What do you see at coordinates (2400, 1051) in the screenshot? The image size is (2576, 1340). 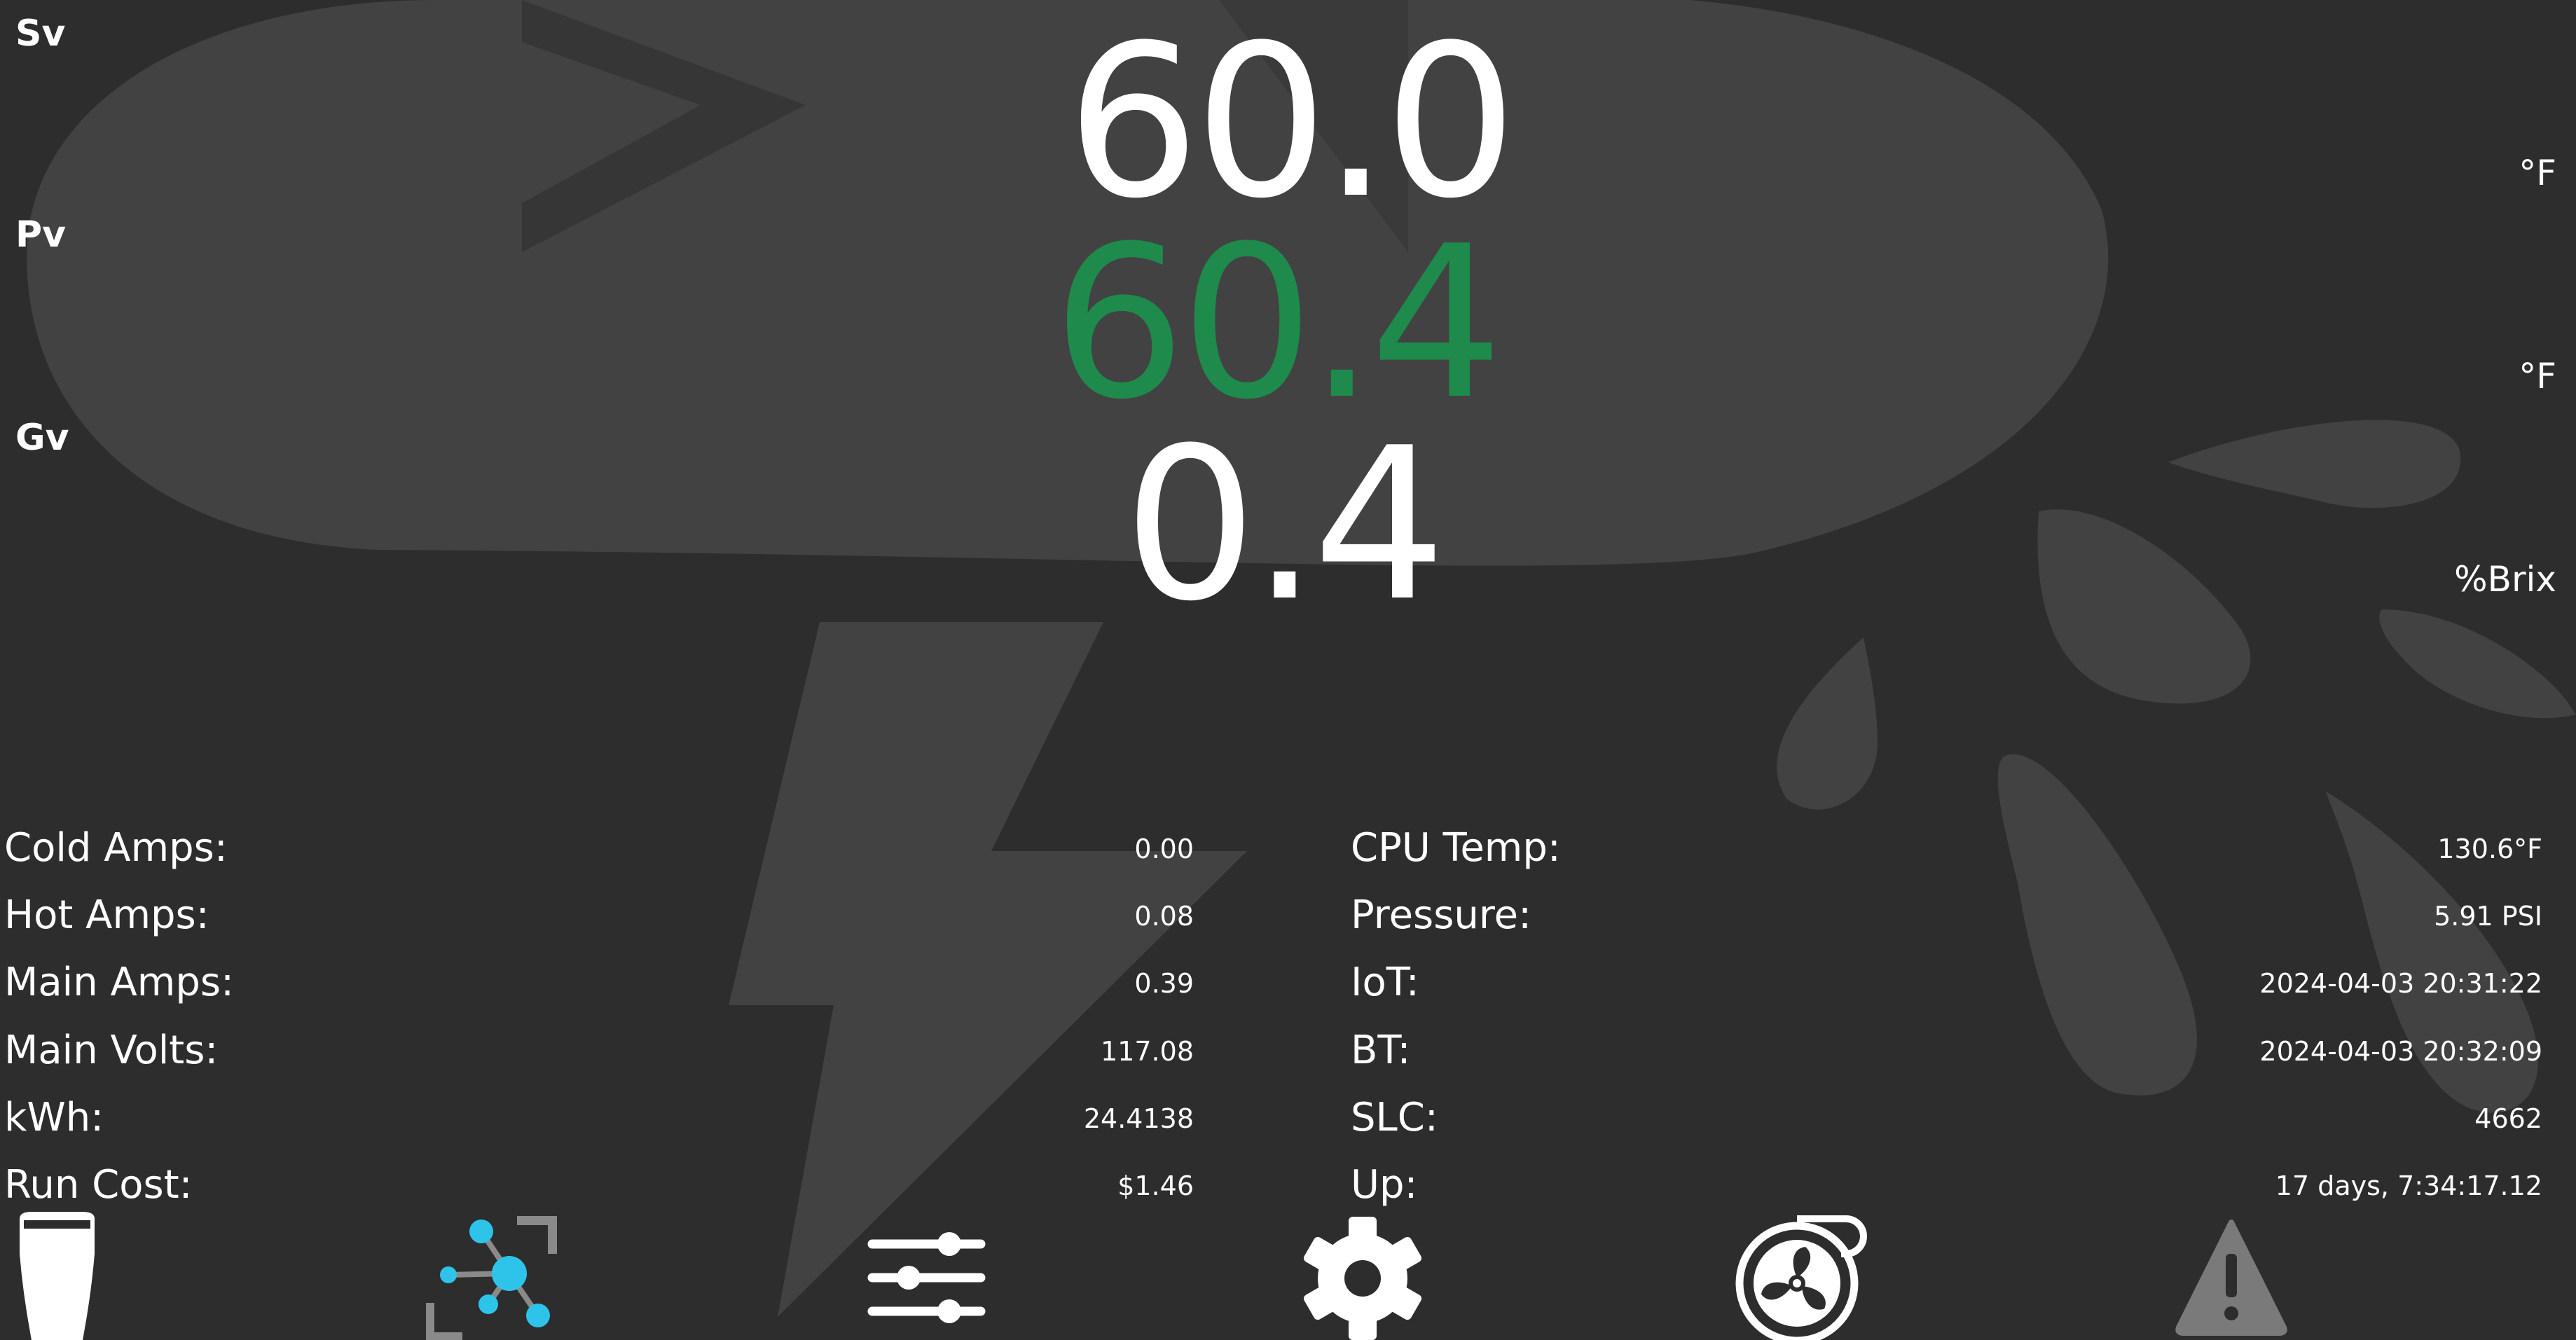 I see `bt-value: 2024-04-03 20:32:09` at bounding box center [2400, 1051].